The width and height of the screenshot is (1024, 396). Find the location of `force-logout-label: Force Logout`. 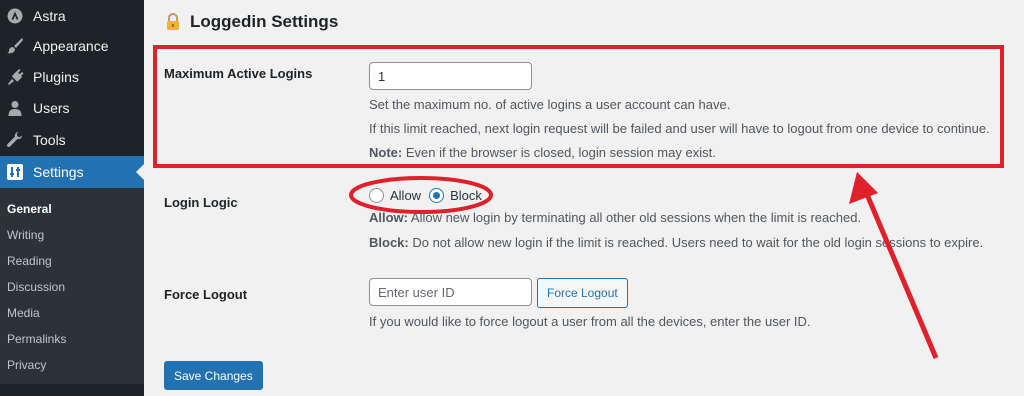

force-logout-label: Force Logout is located at coordinates (206, 294).